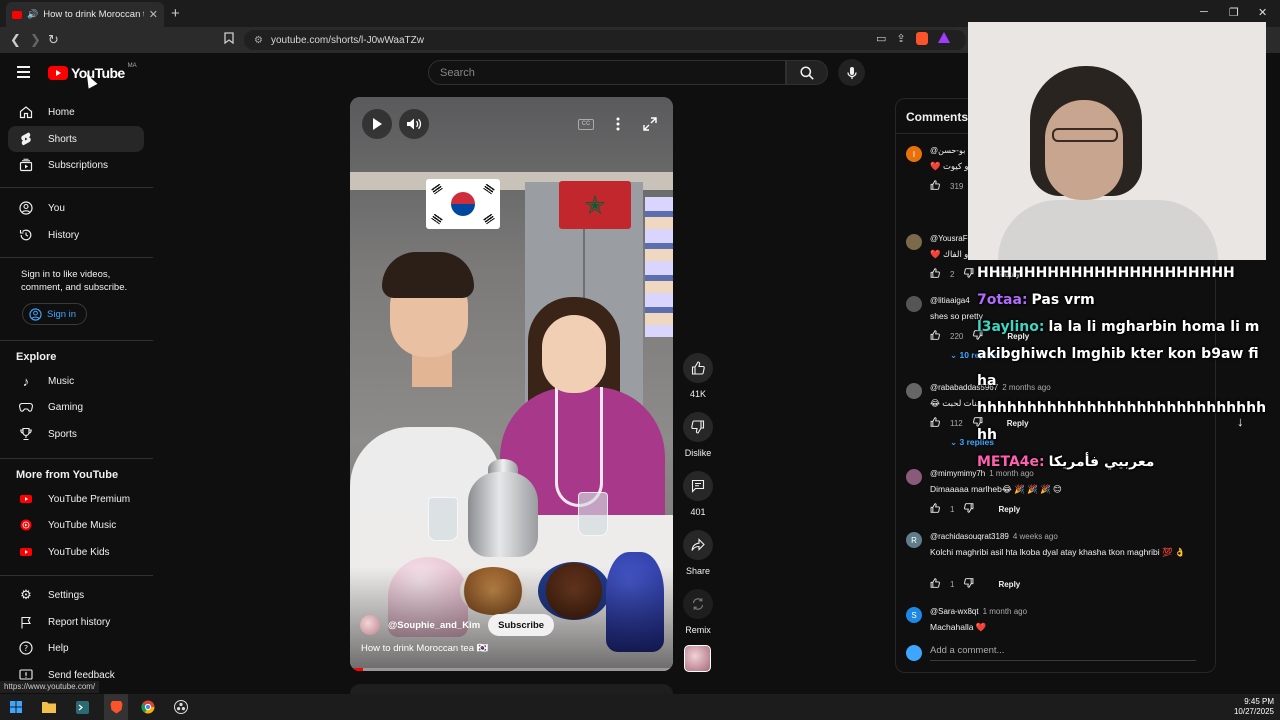  What do you see at coordinates (35, 40) in the screenshot?
I see `forward-icon: ❯` at bounding box center [35, 40].